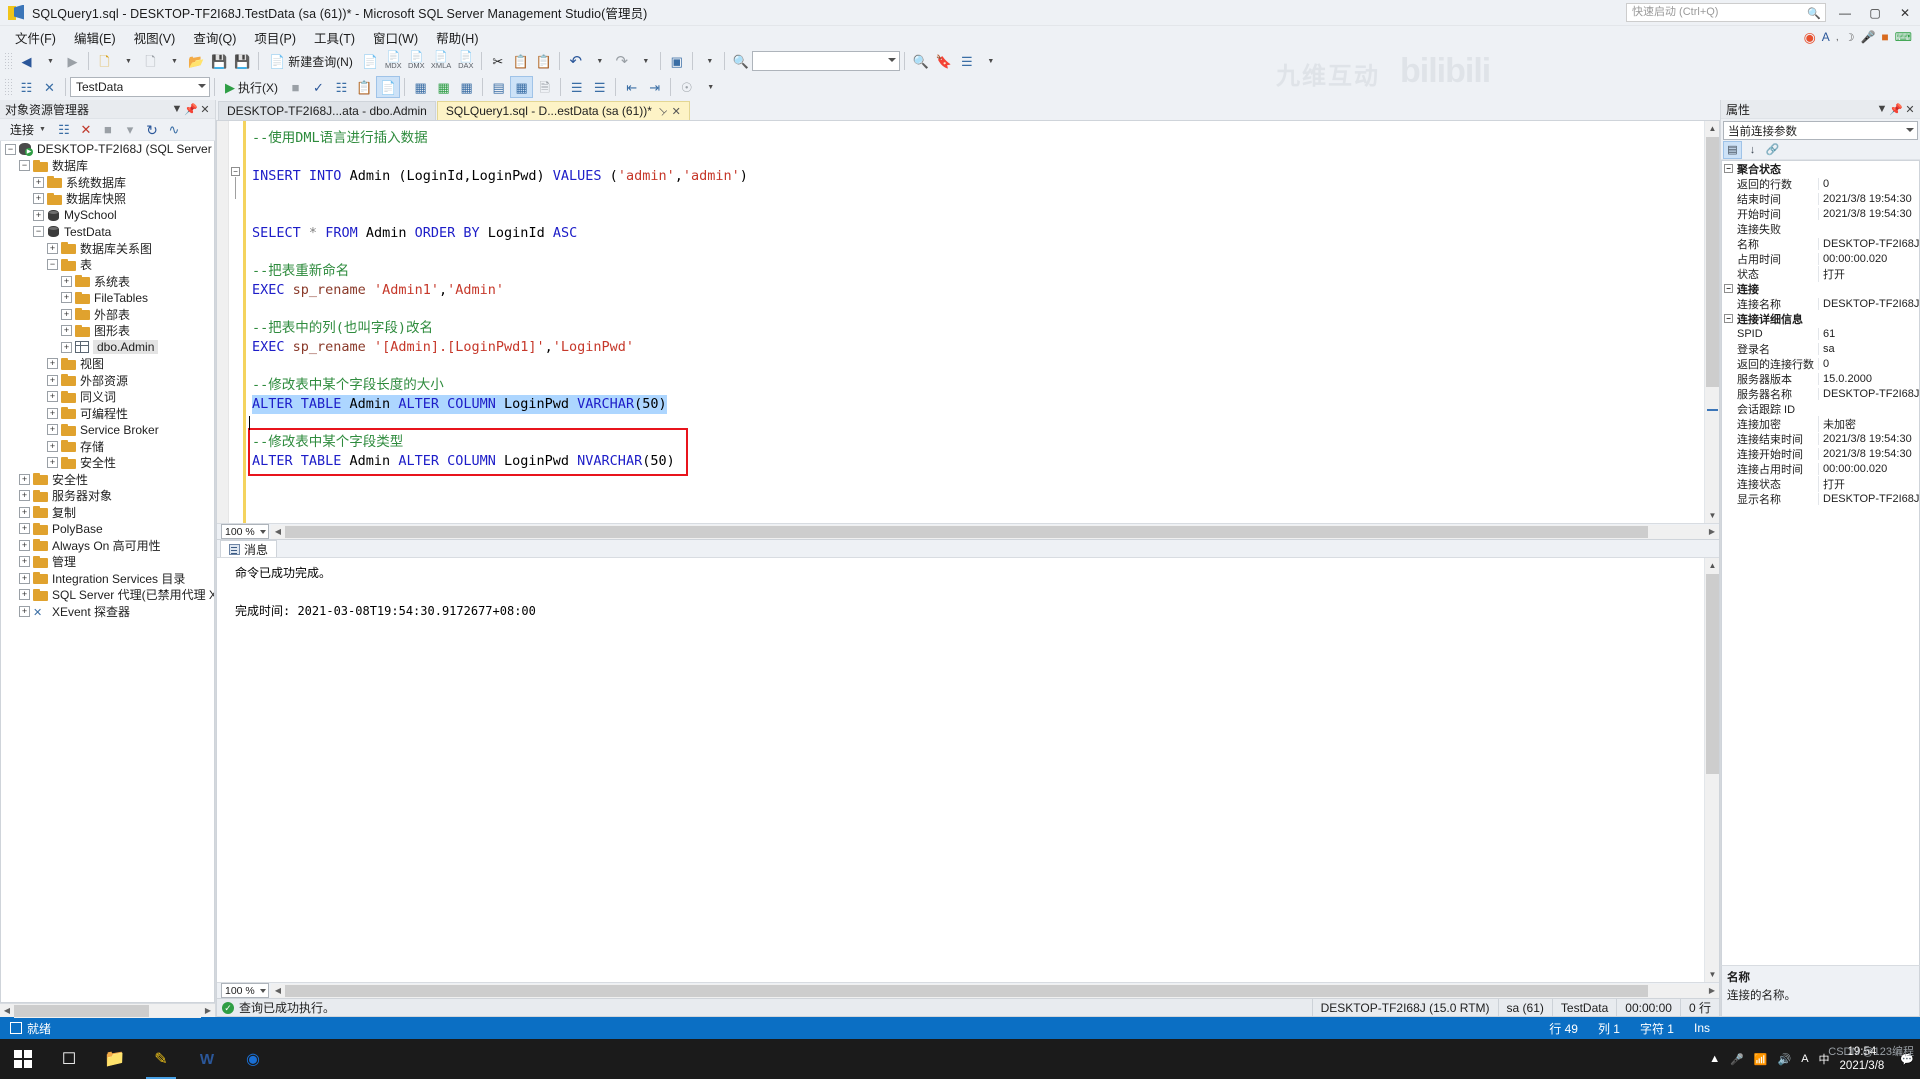 This screenshot has width=1920, height=1079. What do you see at coordinates (826, 61) in the screenshot?
I see `find-input` at bounding box center [826, 61].